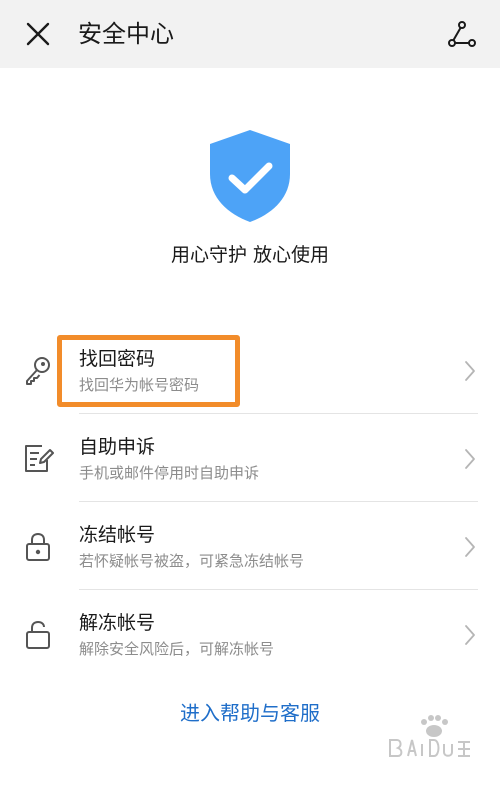 This screenshot has width=500, height=786. I want to click on key-icon, so click(38, 371).